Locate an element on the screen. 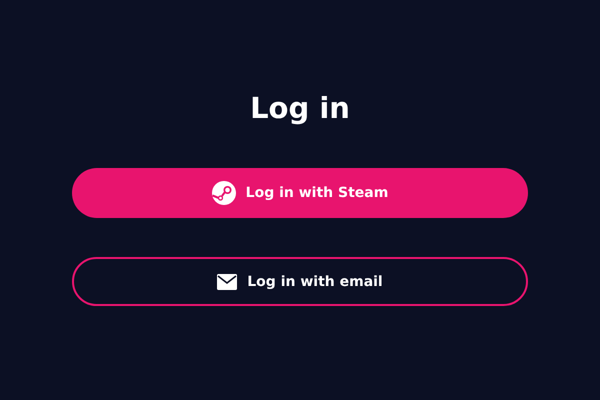 This screenshot has height=400, width=600. login-button: Log in with Steam is located at coordinates (300, 193).